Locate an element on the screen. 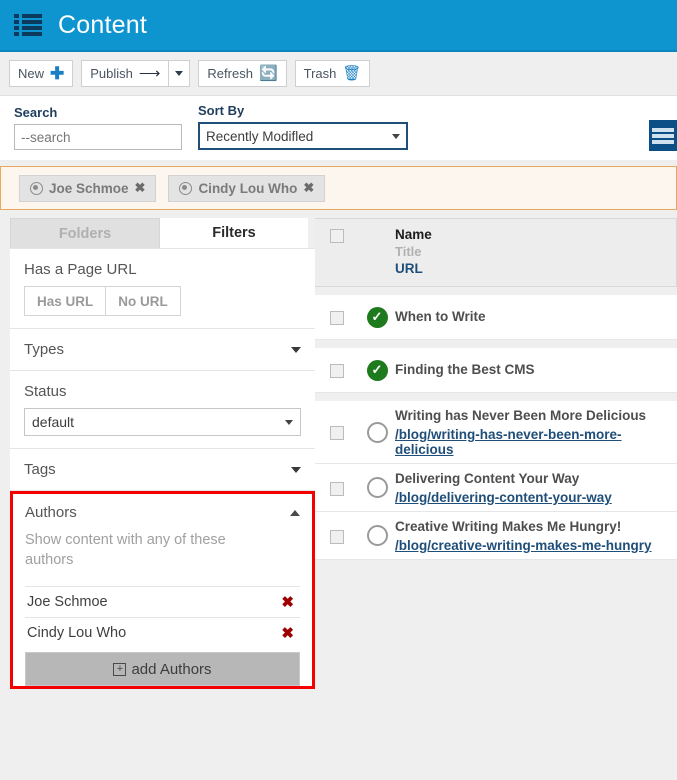  new-button: New ✚ is located at coordinates (41, 73).